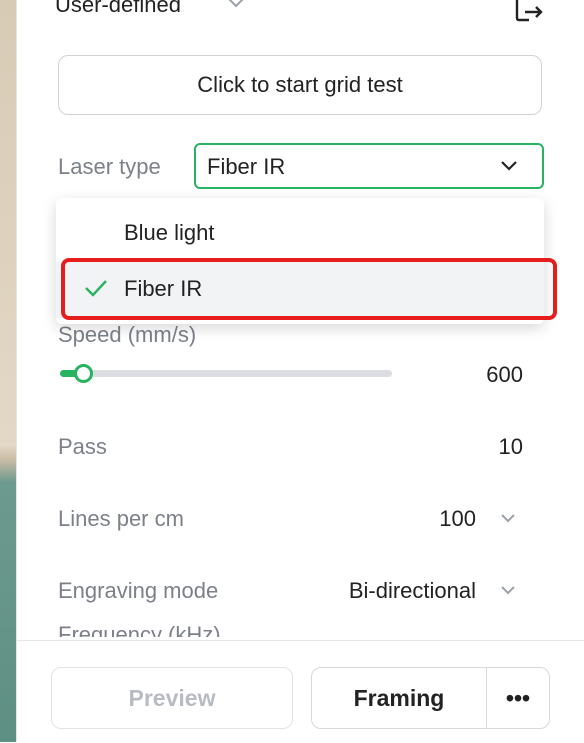 The height and width of the screenshot is (743, 584). What do you see at coordinates (309, 289) in the screenshot?
I see `selection-highlight` at bounding box center [309, 289].